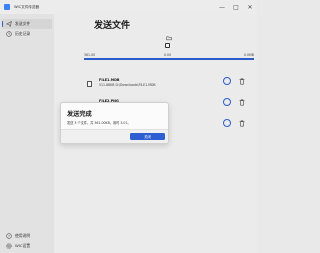 Image resolution: width=320 pixels, height=253 pixels. I want to click on maximize-button: □, so click(236, 7).